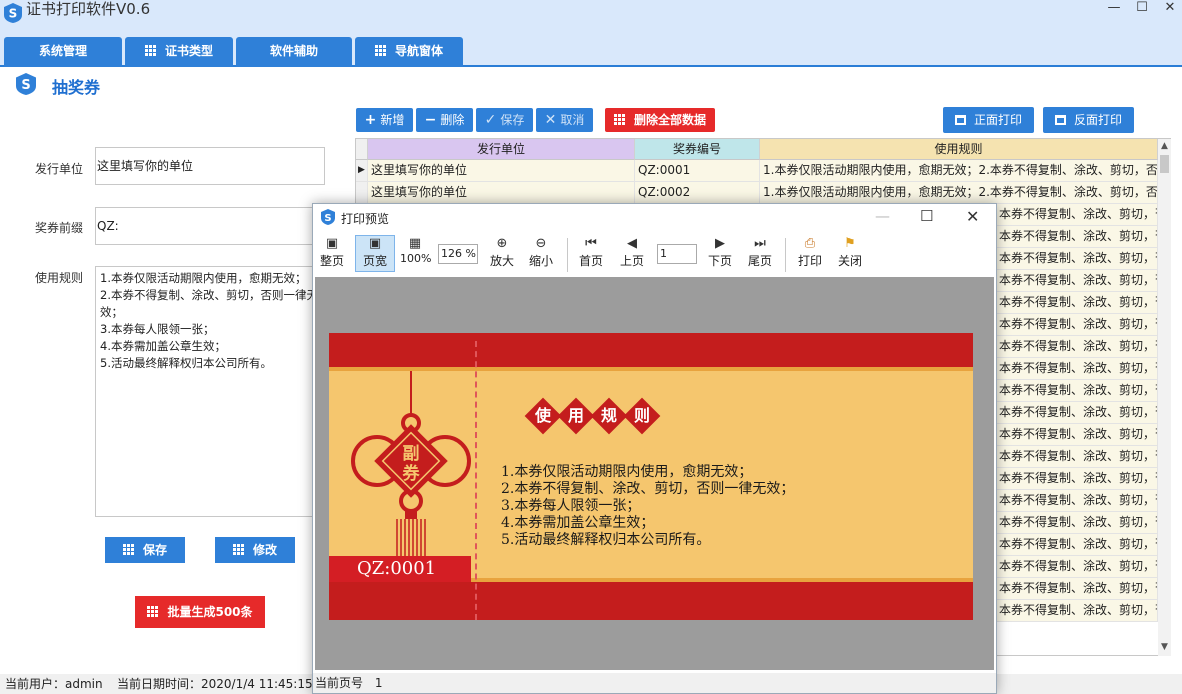 The image size is (1182, 694). Describe the element at coordinates (972, 216) in the screenshot. I see `dialog-close-icon: ✕` at that location.